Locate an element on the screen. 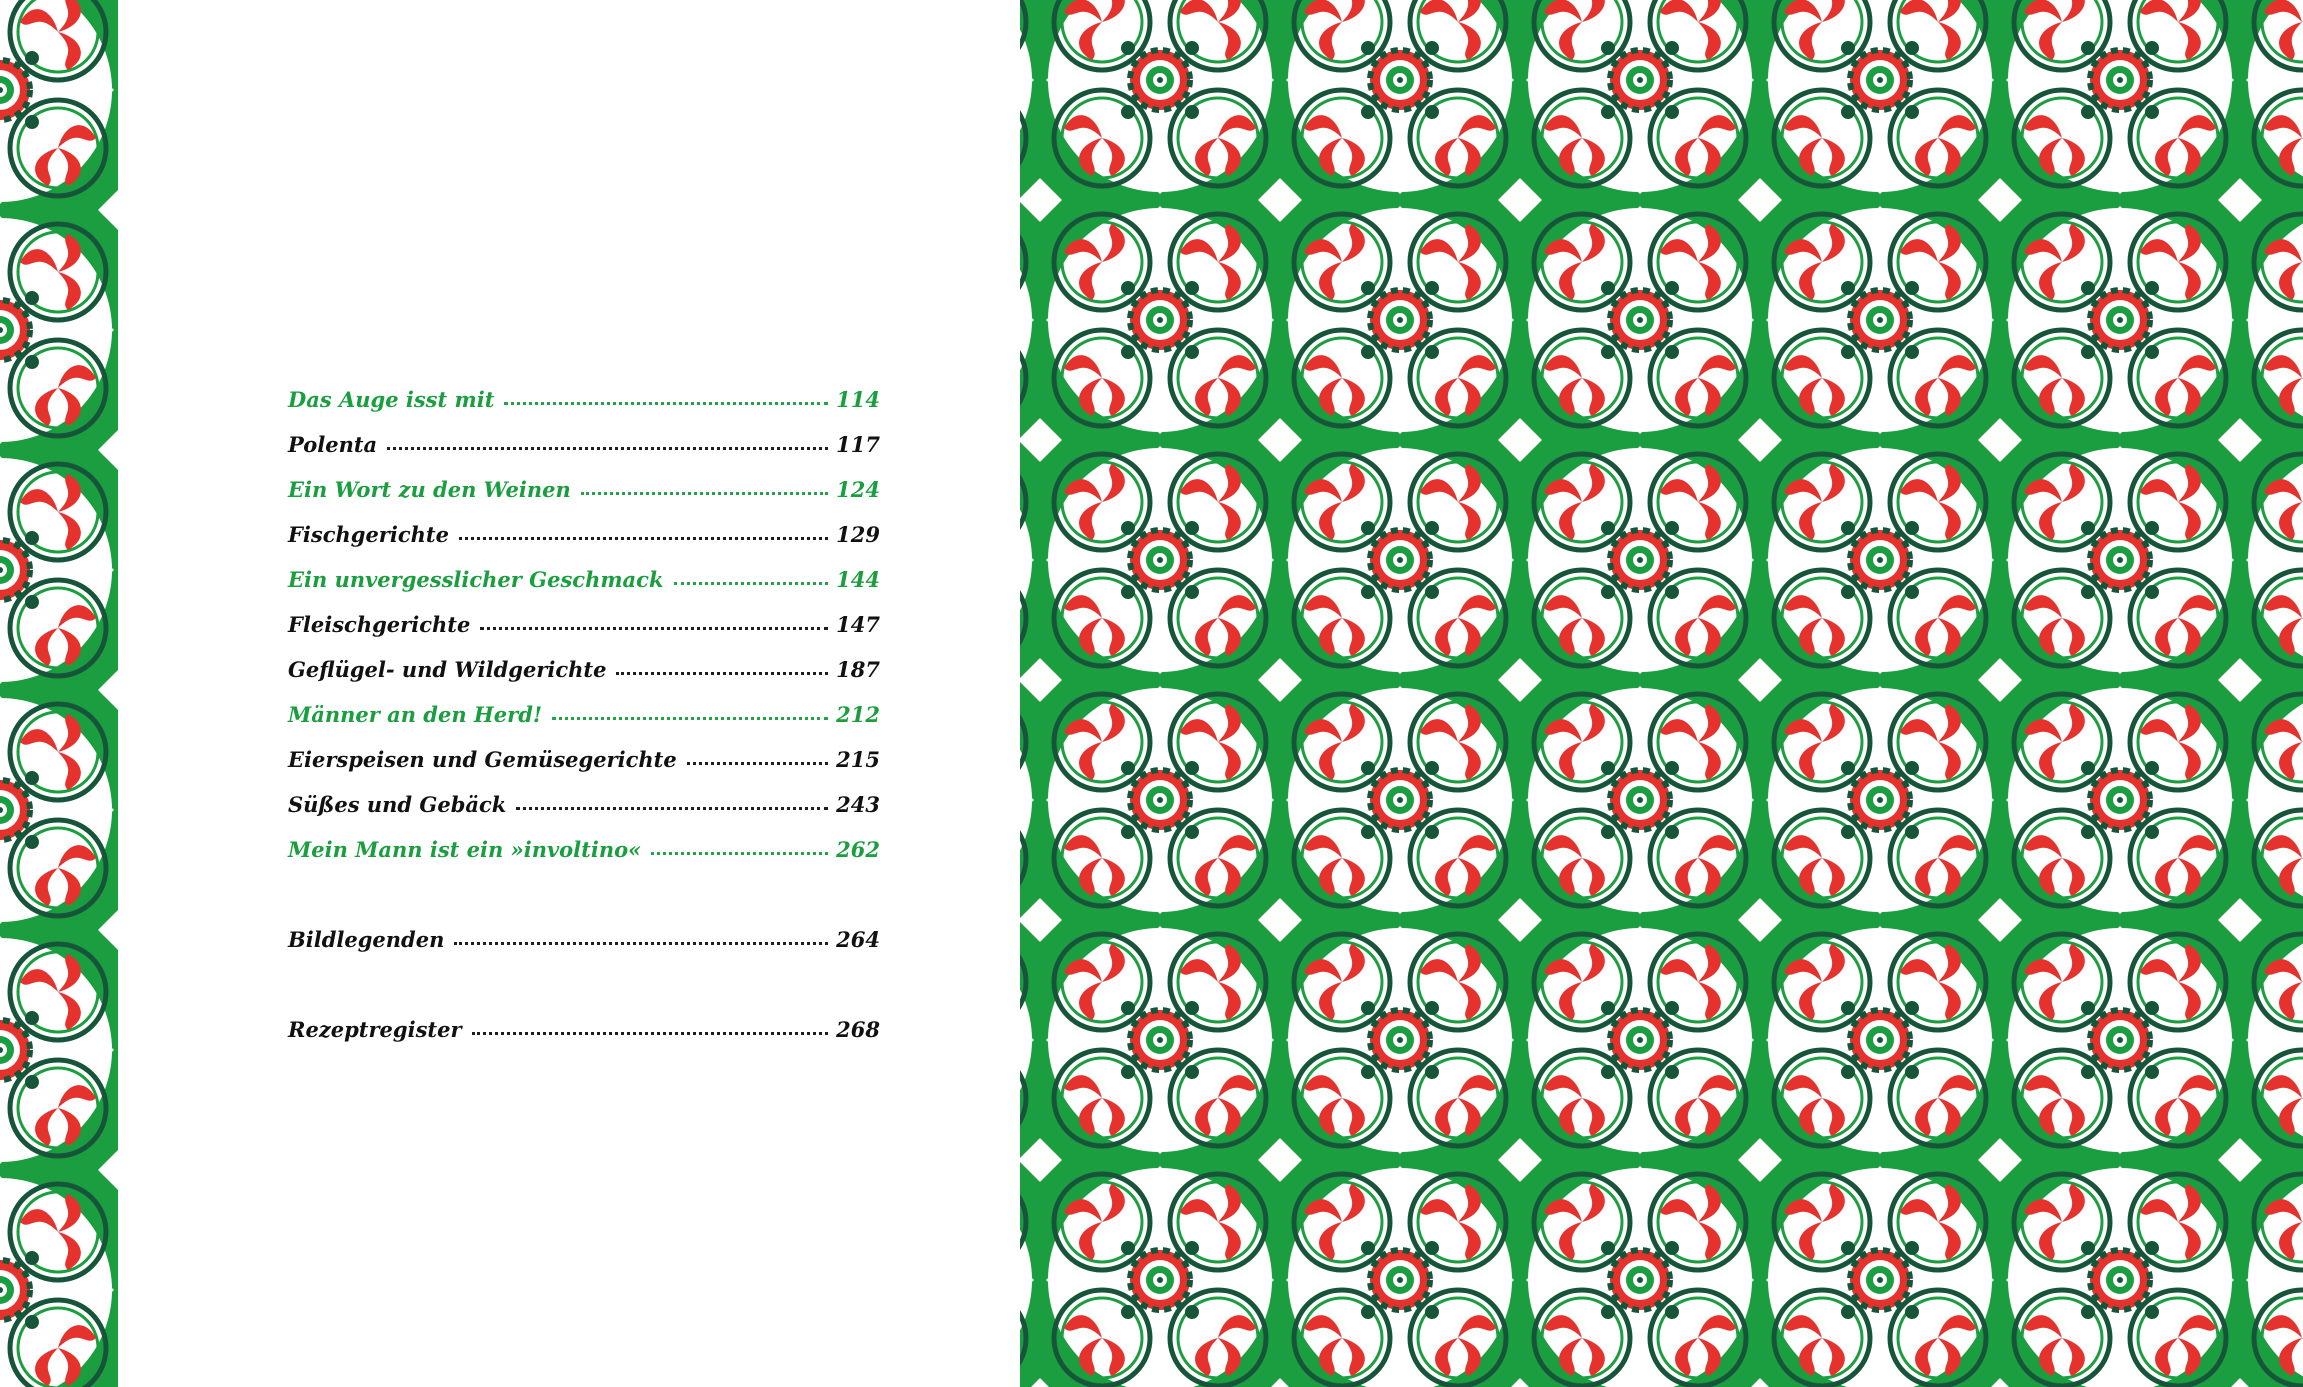 This screenshot has height=1387, width=2303. toc-entry: Das Auge isst mit 114 is located at coordinates (584, 395).